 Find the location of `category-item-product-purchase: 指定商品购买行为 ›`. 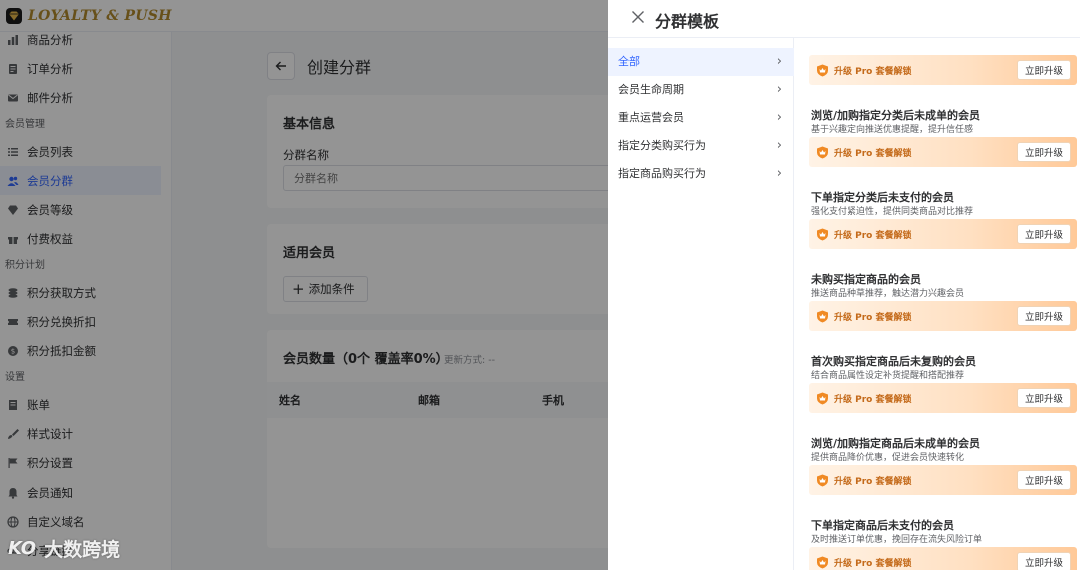

category-item-product-purchase: 指定商品购买行为 › is located at coordinates (701, 174).